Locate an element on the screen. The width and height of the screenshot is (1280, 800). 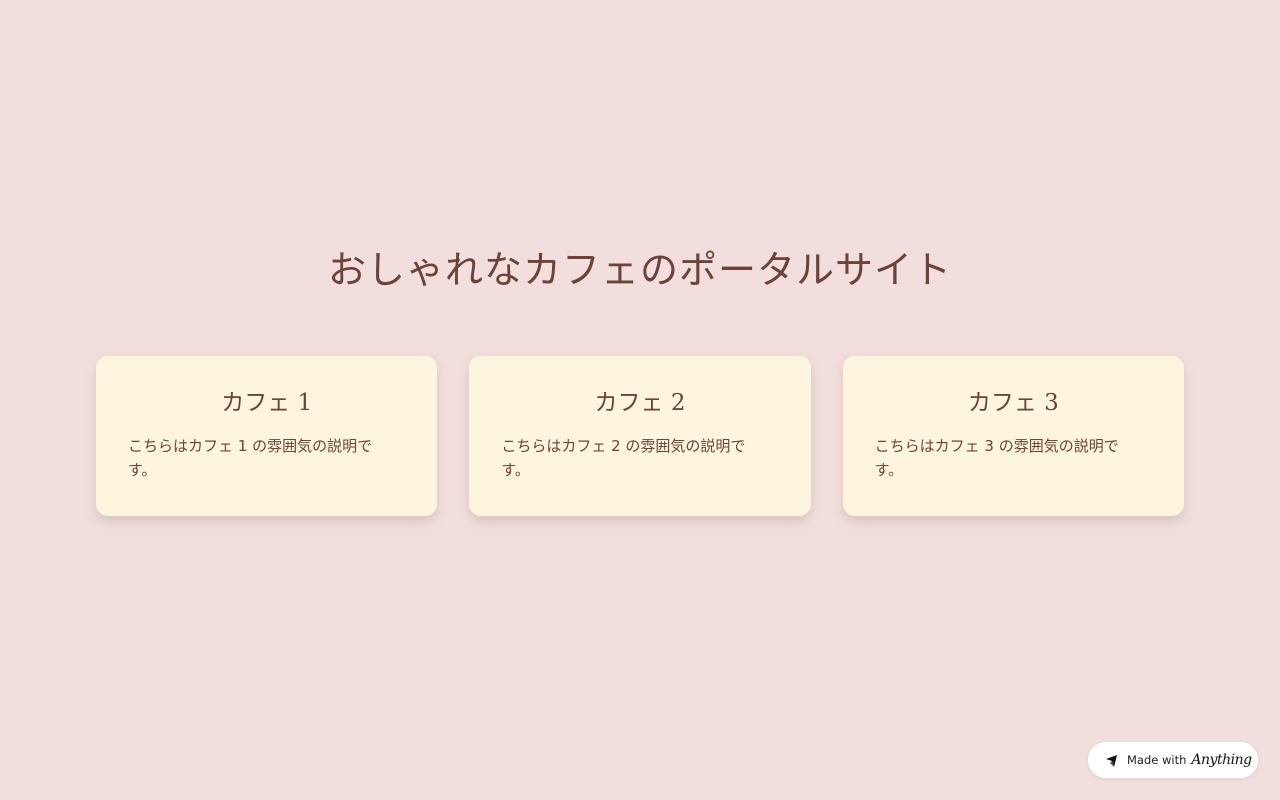
cafe-card-description: こちらはカフェ 1 の雰囲気の説明です。 is located at coordinates (250, 458).